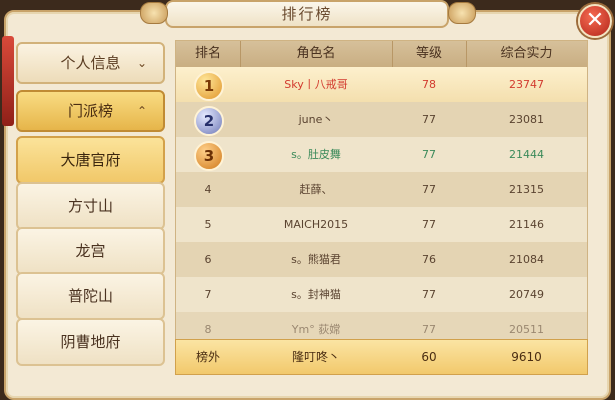  I want to click on faction-rank-button: 门派榜 ⌃, so click(90, 111).